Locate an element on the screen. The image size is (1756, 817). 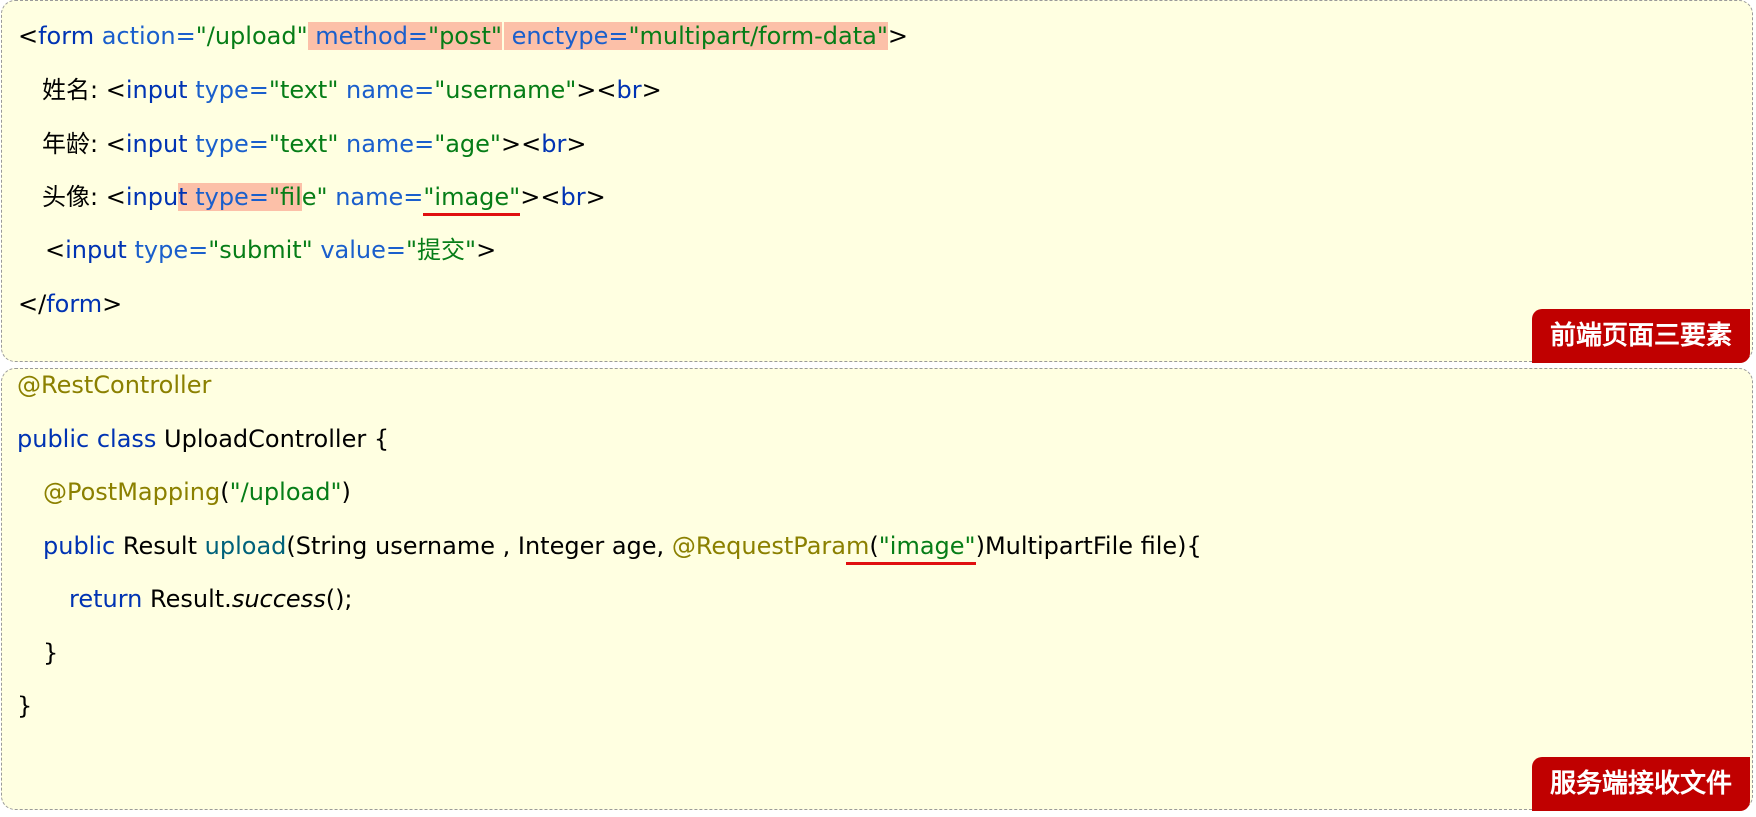
frontend-badge: 前端页面三要素 is located at coordinates (1640, 336).